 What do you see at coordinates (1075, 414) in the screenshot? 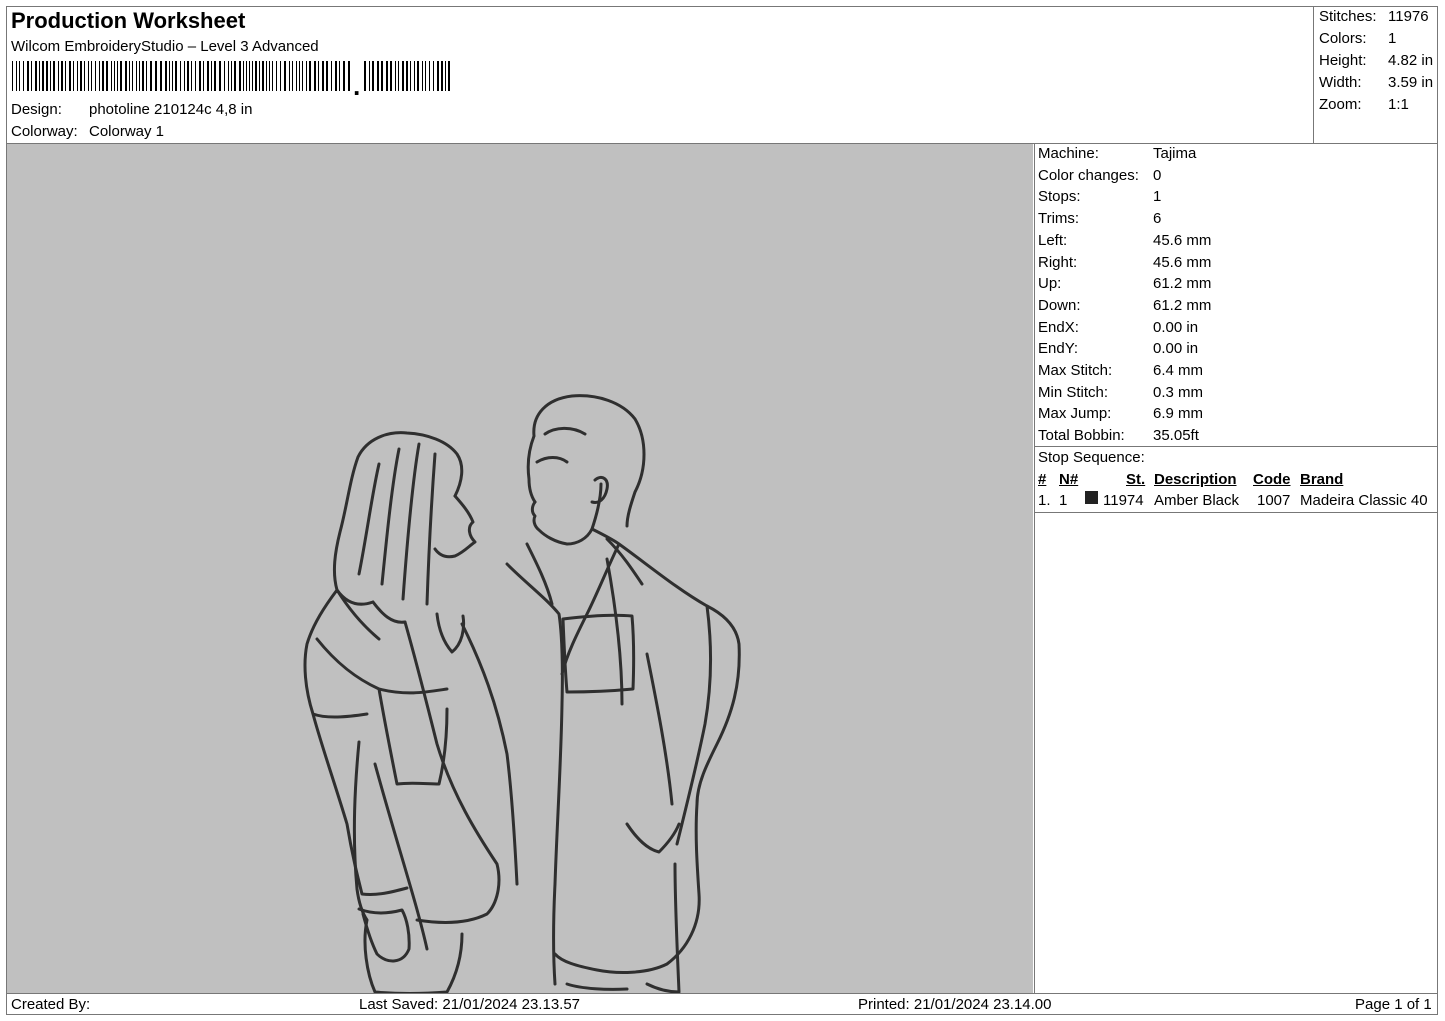
I see `machine-info-label: Max Jump:` at bounding box center [1075, 414].